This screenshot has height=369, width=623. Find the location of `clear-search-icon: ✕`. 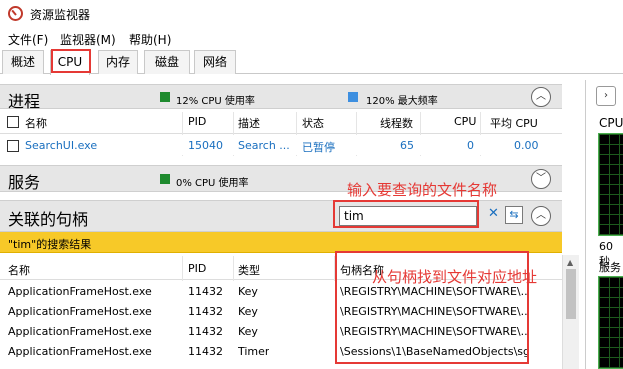

clear-search-icon: ✕ is located at coordinates (493, 213).